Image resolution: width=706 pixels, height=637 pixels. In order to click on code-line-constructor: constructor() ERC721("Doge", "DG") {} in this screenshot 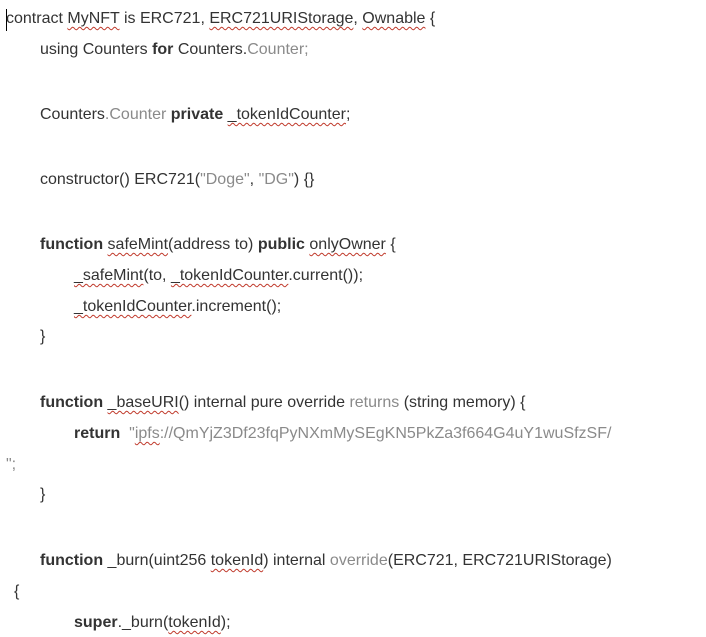, I will do `click(177, 179)`.